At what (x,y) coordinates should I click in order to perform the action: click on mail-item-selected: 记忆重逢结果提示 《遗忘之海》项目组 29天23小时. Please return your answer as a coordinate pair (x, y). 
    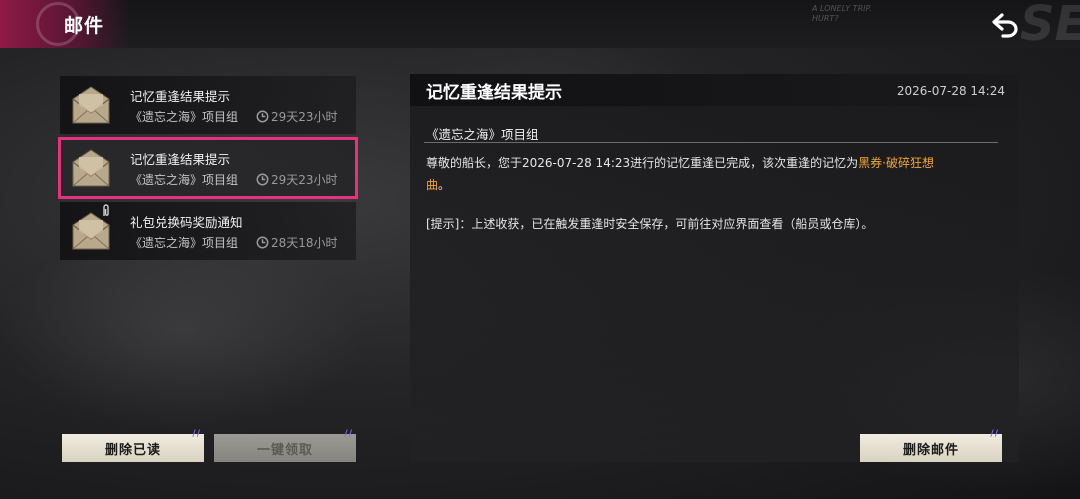
    Looking at the image, I should click on (208, 168).